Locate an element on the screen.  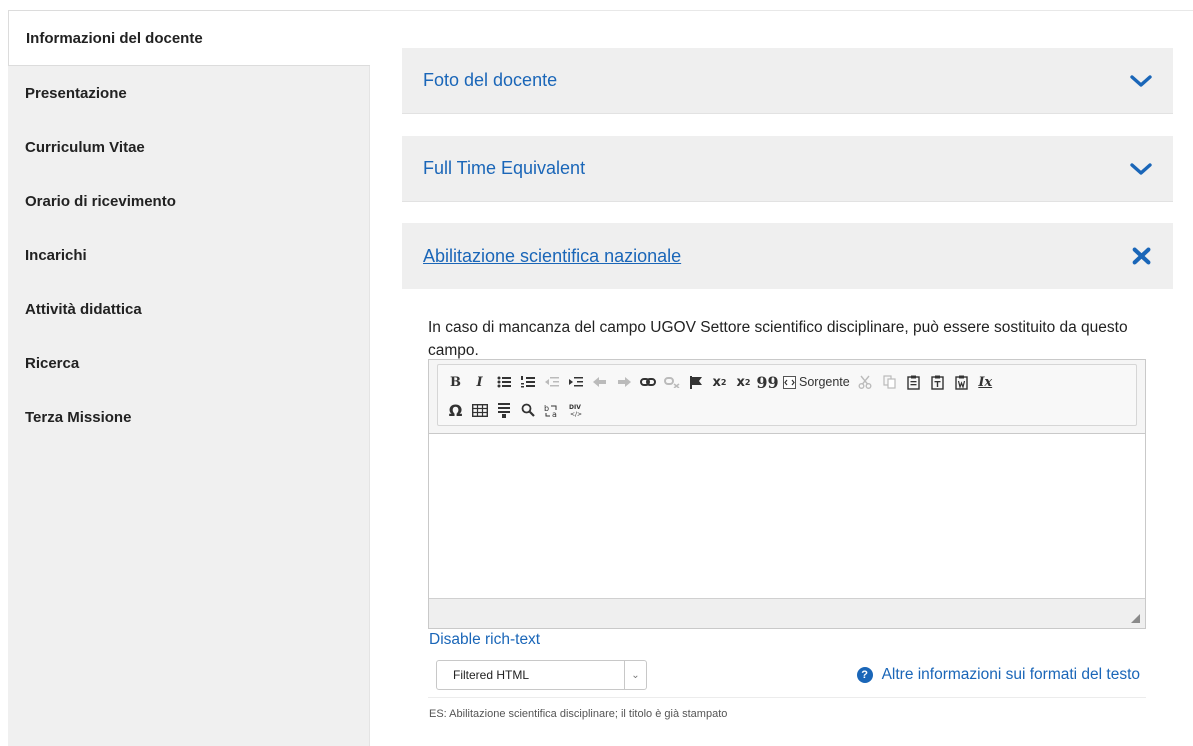
panel-title: Foto del docente is located at coordinates (490, 80).